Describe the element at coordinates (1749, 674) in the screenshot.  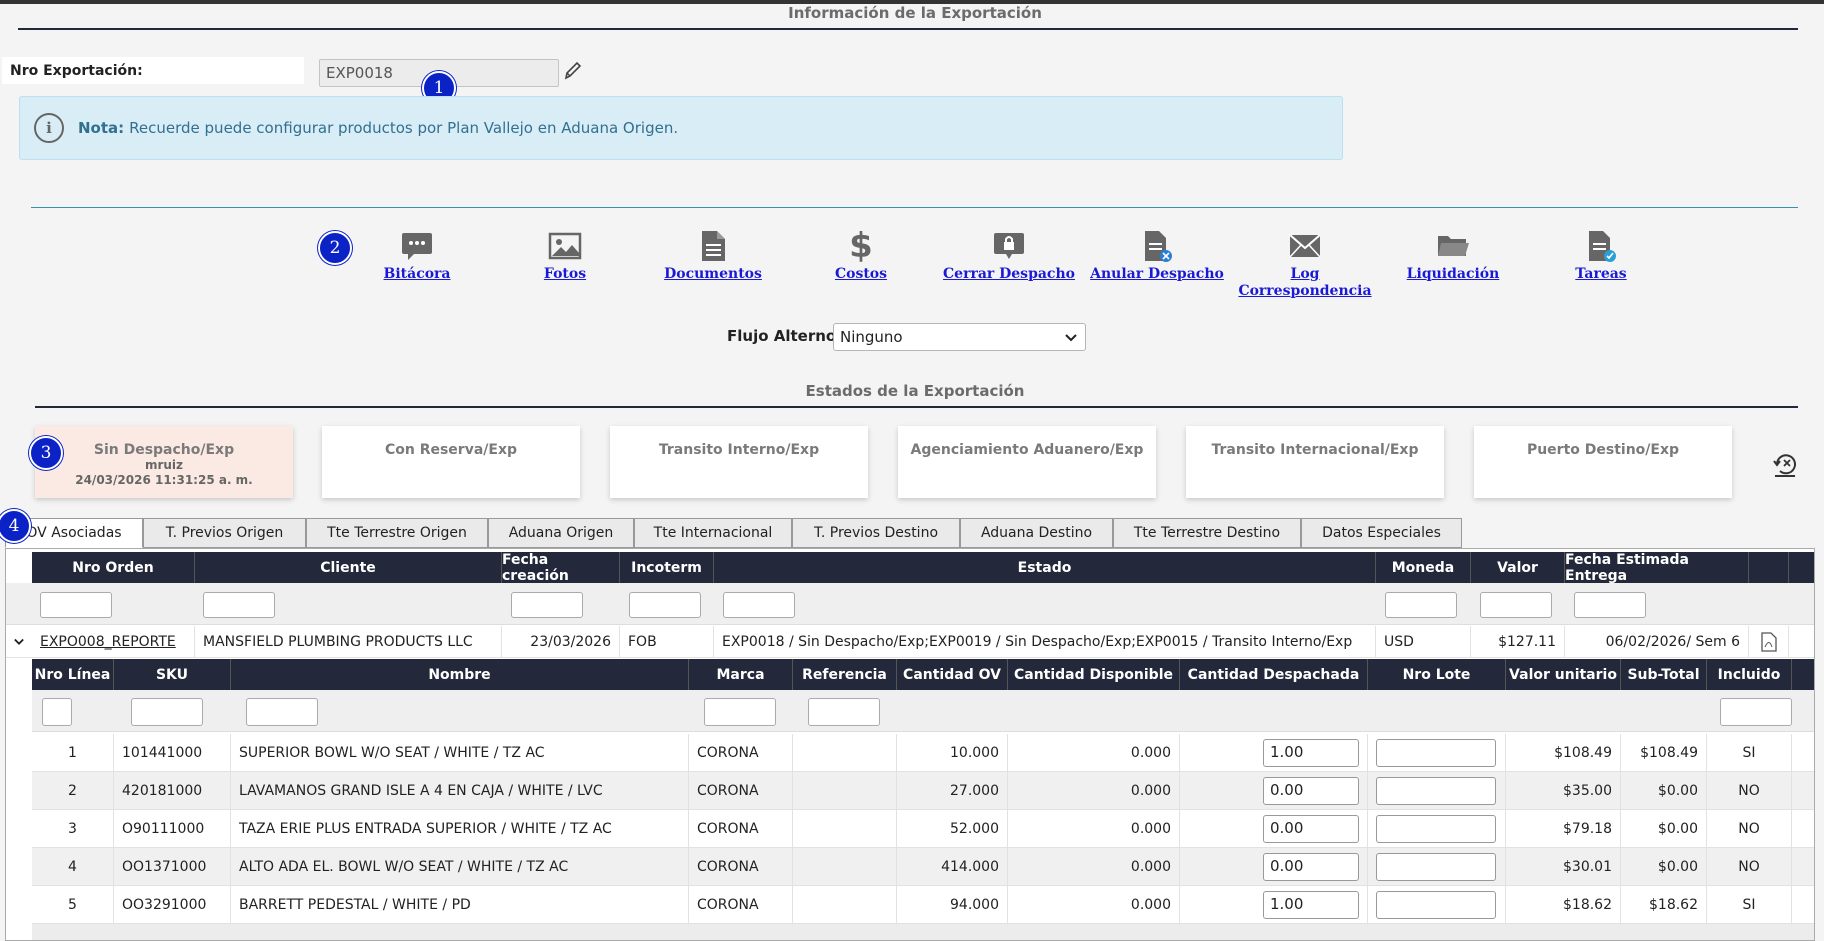
I see `col-incluido: Incluido` at that location.